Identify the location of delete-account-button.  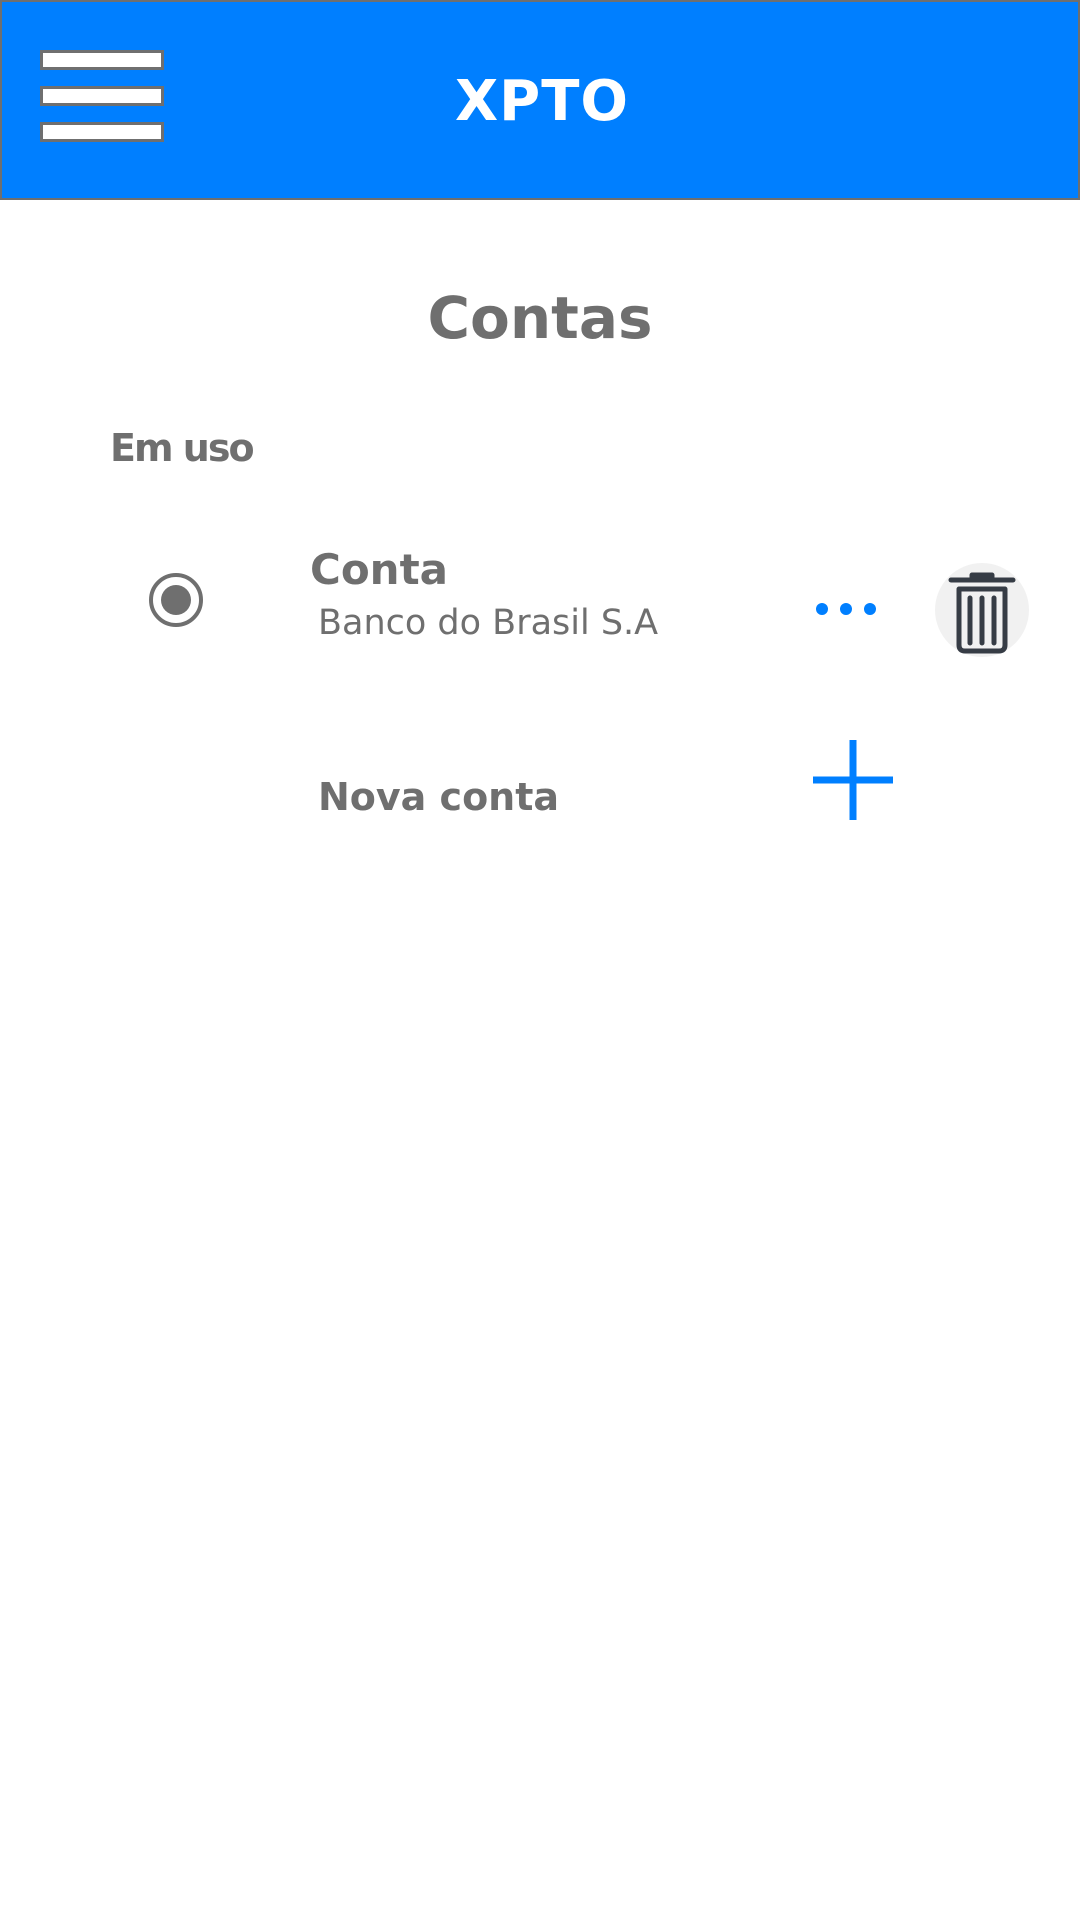
(982, 610).